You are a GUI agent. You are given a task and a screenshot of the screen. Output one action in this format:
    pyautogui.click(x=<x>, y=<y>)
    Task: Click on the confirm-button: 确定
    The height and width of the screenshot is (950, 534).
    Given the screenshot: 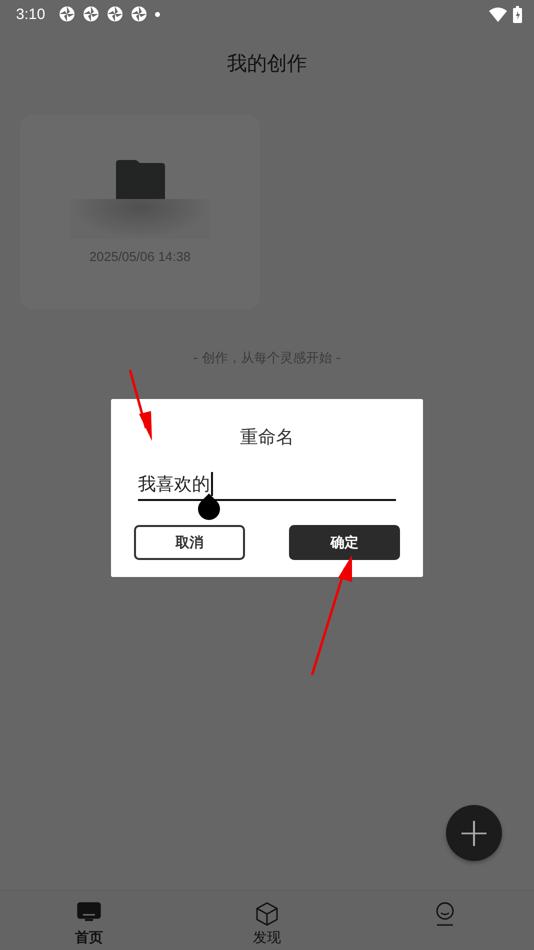 What is the action you would take?
    pyautogui.click(x=344, y=542)
    